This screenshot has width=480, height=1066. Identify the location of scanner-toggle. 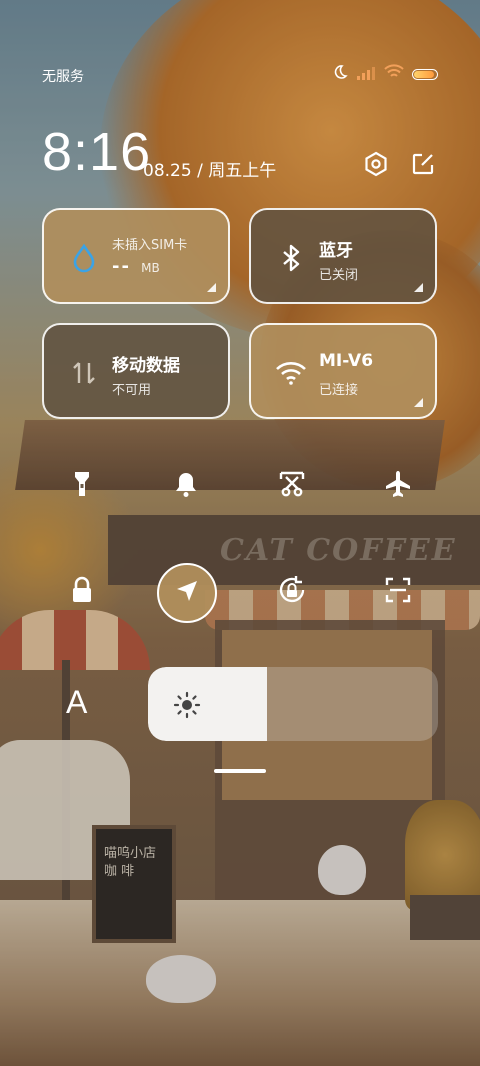
(398, 592).